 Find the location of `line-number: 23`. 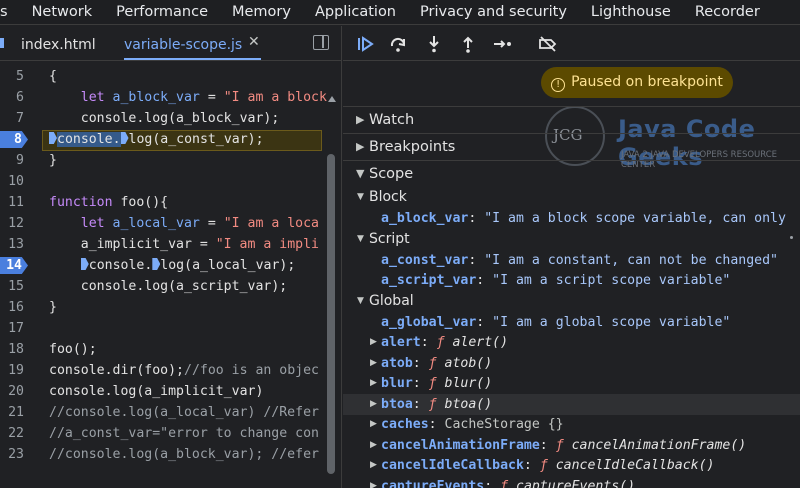

line-number: 23 is located at coordinates (12, 454).